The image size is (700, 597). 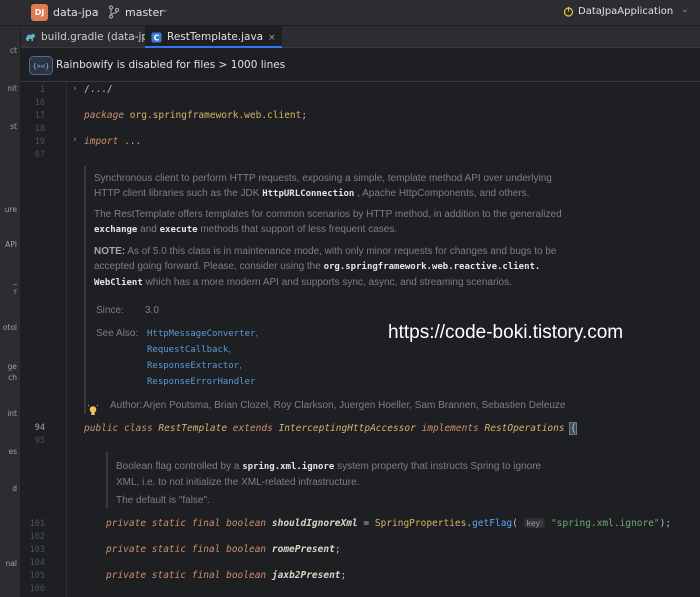 What do you see at coordinates (12, 88) in the screenshot?
I see `panel-fragment: nit` at bounding box center [12, 88].